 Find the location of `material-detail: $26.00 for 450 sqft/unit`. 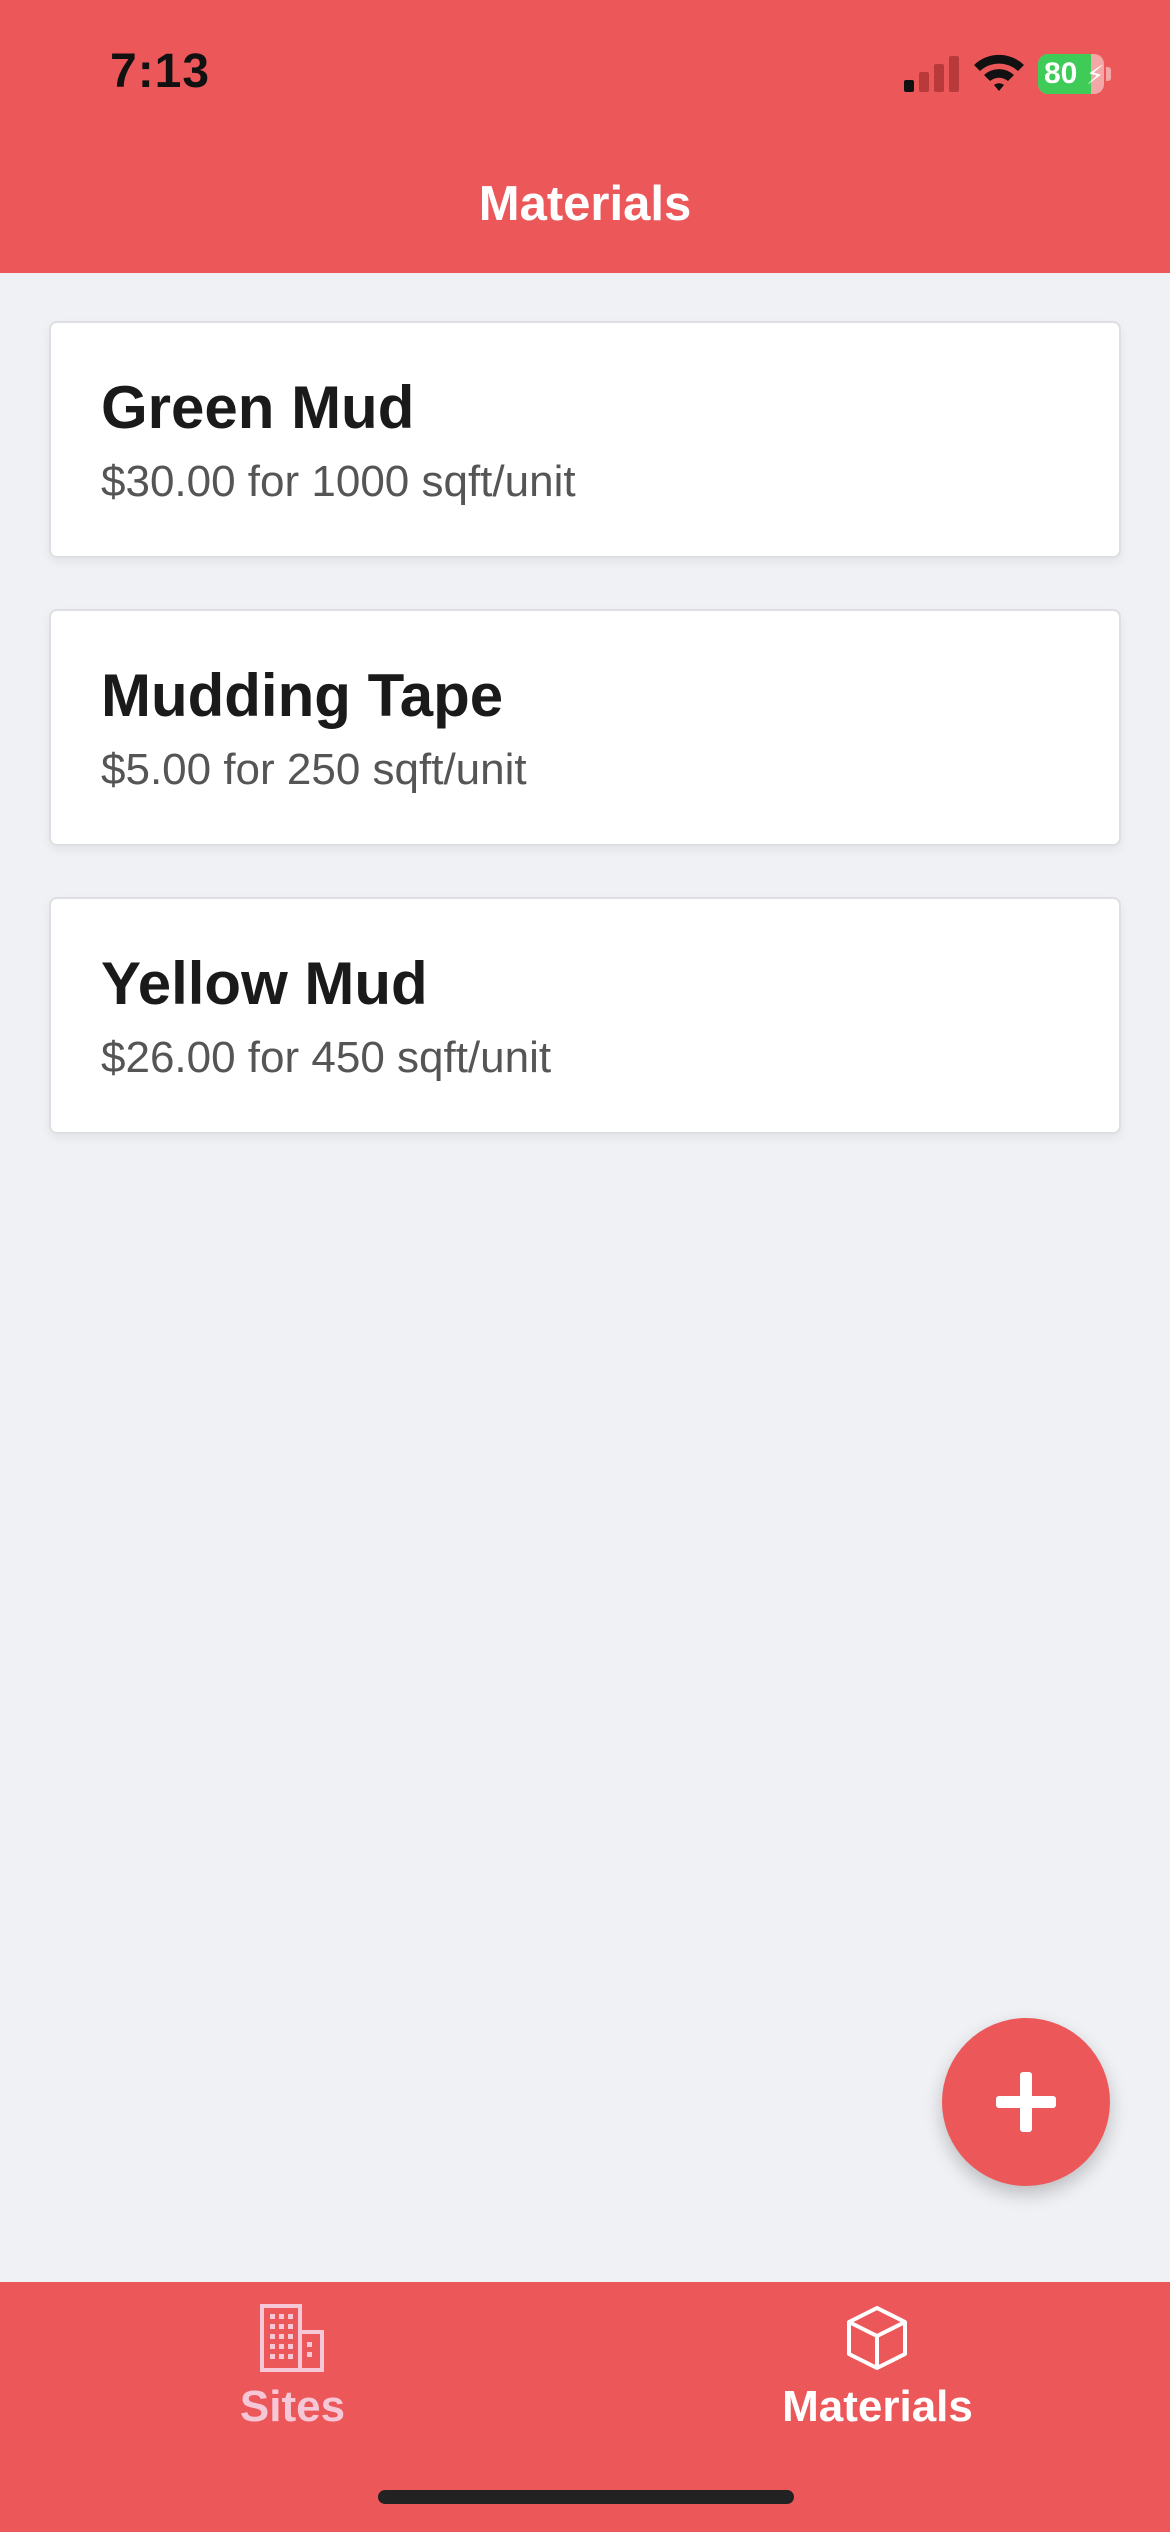

material-detail: $26.00 for 450 sqft/unit is located at coordinates (326, 1057).